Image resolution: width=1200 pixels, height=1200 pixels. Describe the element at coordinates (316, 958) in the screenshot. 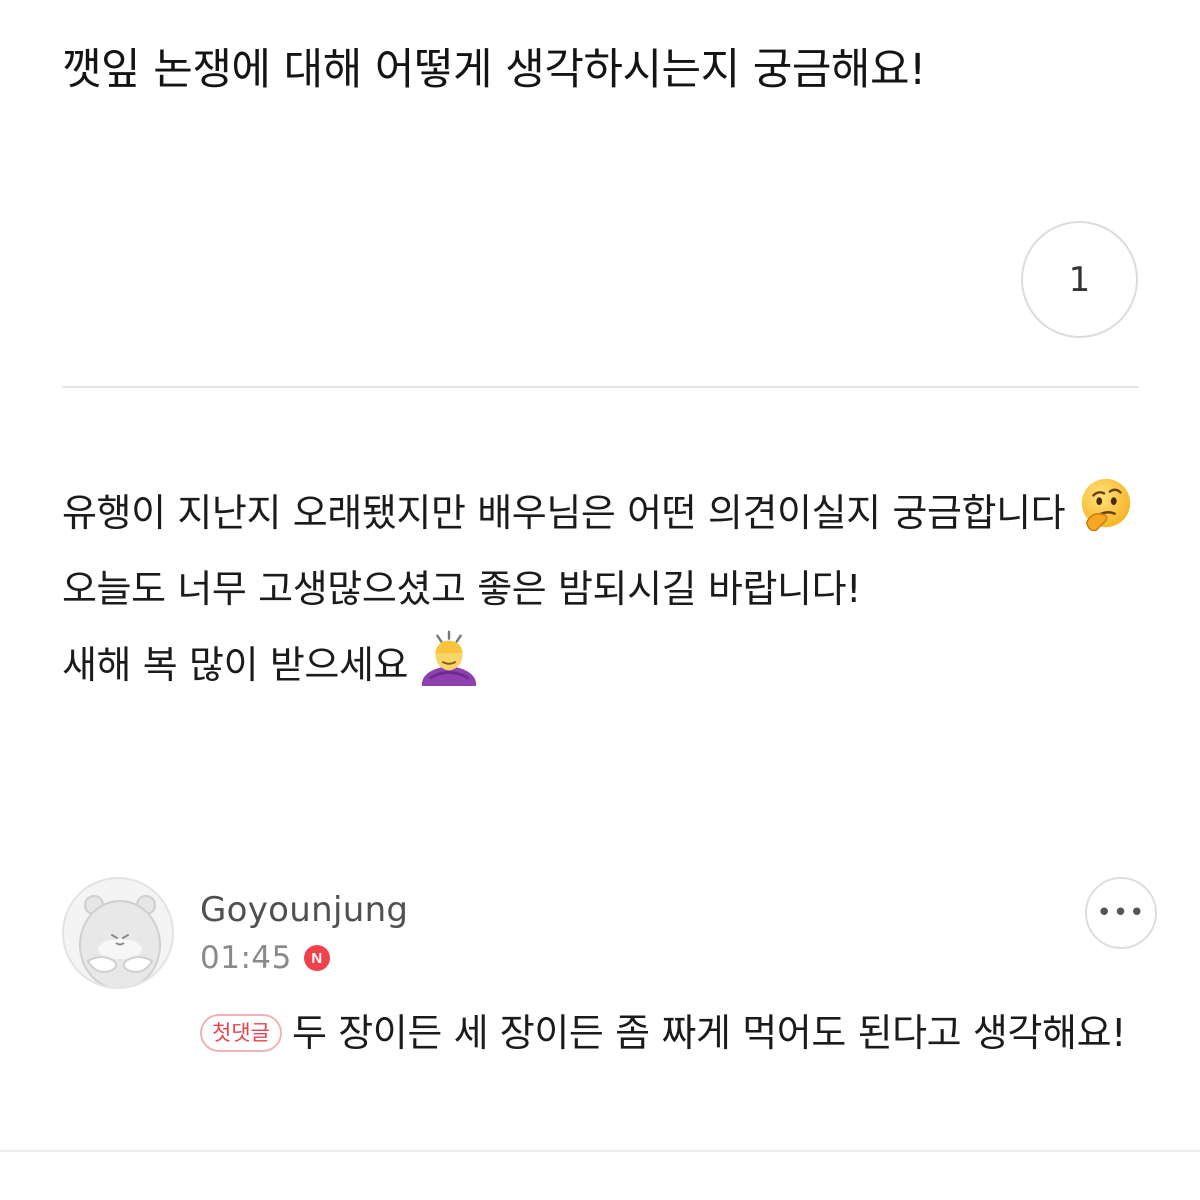

I see `new-badge: N` at that location.